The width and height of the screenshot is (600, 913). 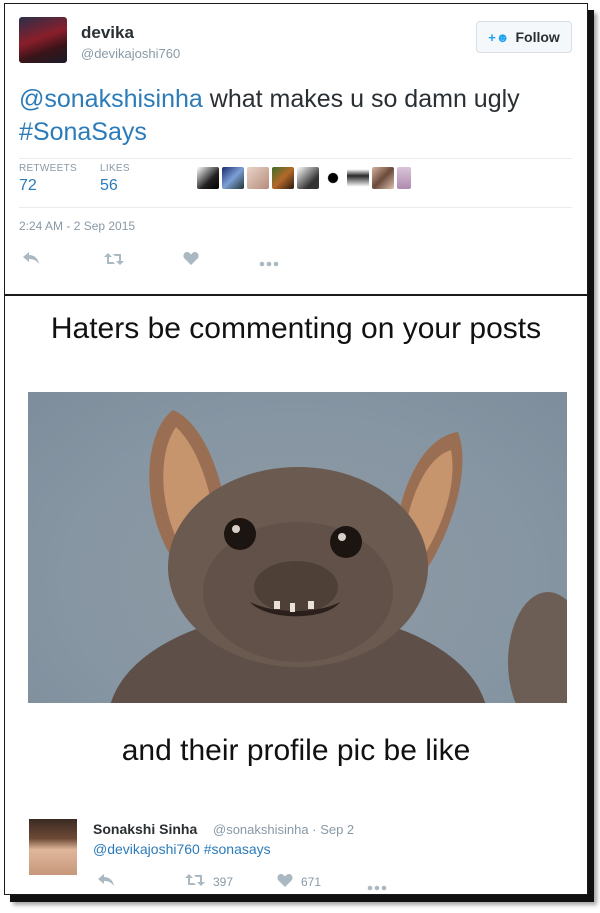 I want to click on reply-text: @devikajoshi760 #sonasays, so click(x=182, y=849).